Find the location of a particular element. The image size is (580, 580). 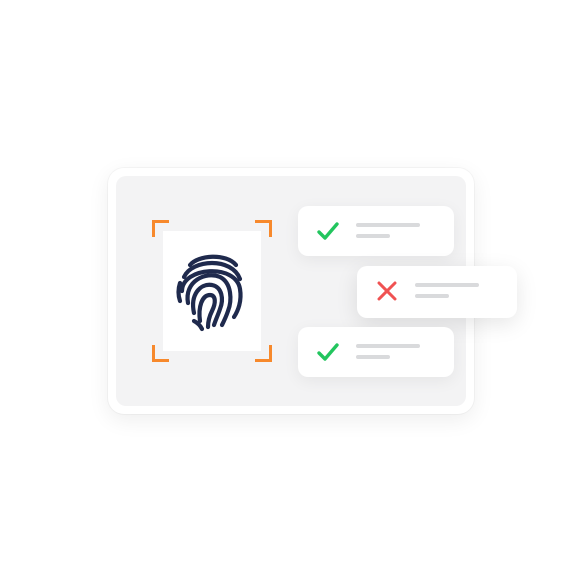

fingerprint-icon is located at coordinates (209, 293).